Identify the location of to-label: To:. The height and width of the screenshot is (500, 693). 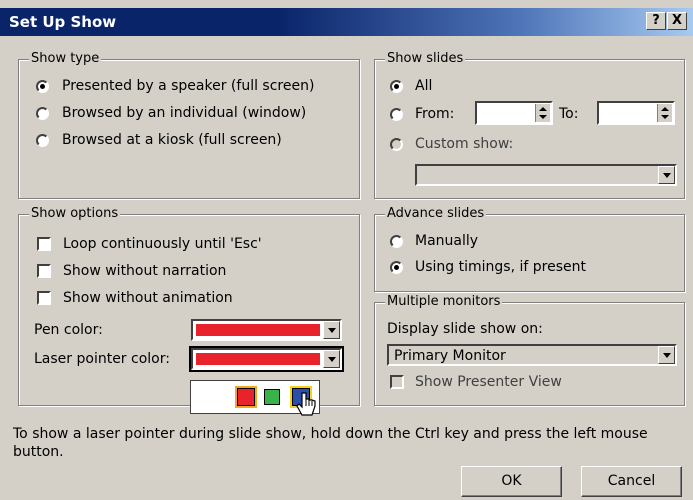
(569, 114).